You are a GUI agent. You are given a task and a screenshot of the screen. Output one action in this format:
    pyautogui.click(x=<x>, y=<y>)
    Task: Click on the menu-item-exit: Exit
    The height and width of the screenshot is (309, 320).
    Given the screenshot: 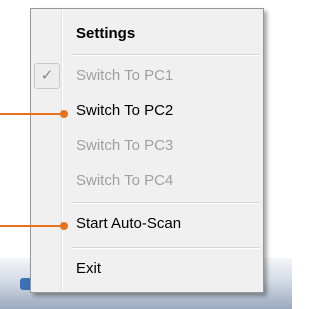 What is the action you would take?
    pyautogui.click(x=147, y=269)
    